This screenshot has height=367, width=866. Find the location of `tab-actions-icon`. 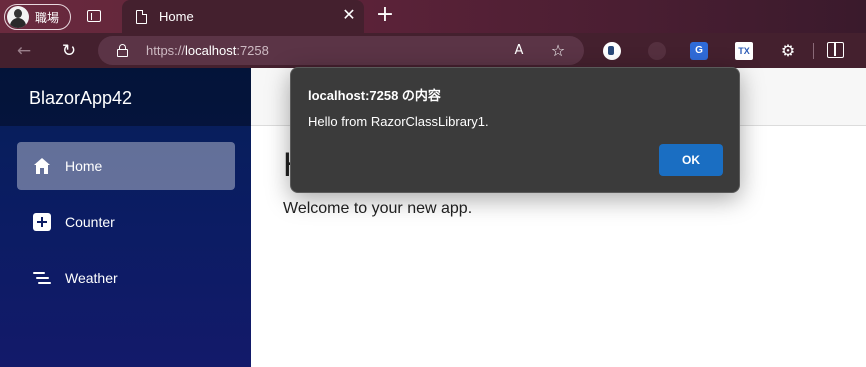

tab-actions-icon is located at coordinates (94, 16).